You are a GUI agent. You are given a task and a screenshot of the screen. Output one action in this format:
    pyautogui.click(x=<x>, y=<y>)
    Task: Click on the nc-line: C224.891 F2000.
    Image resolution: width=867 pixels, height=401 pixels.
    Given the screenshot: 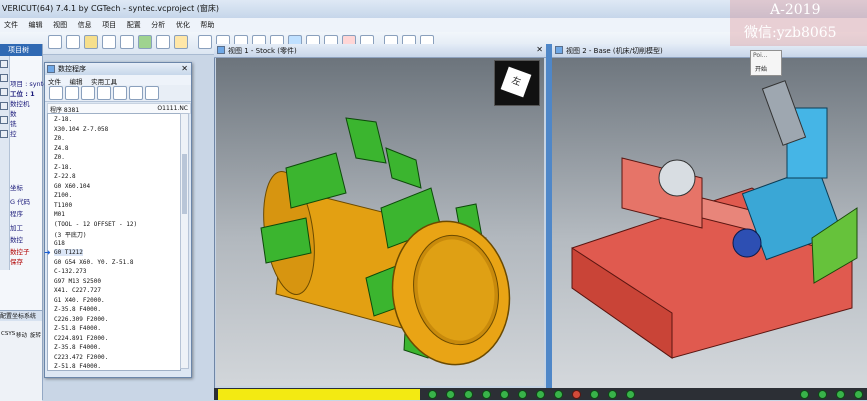 What is the action you would take?
    pyautogui.click(x=81, y=338)
    